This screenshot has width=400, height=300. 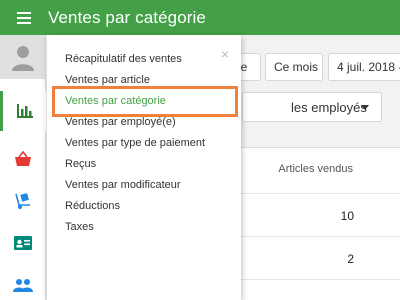 What do you see at coordinates (364, 67) in the screenshot?
I see `date-range-picker: 4 juil. 2018 -` at bounding box center [364, 67].